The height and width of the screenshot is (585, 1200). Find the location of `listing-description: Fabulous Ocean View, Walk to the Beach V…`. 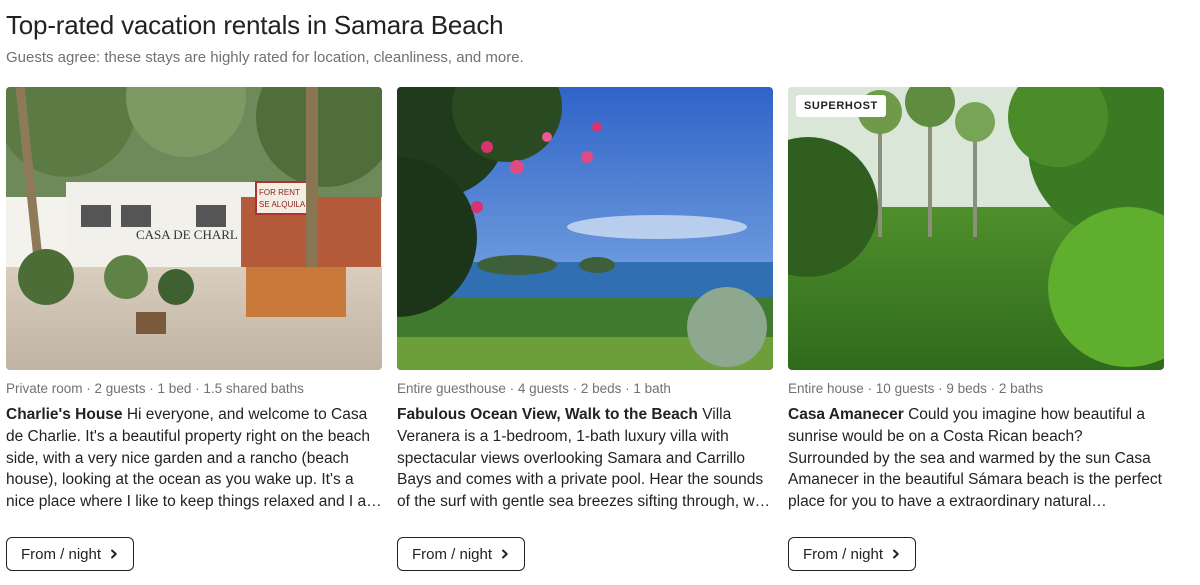

listing-description: Fabulous Ocean View, Walk to the Beach V… is located at coordinates (585, 459).